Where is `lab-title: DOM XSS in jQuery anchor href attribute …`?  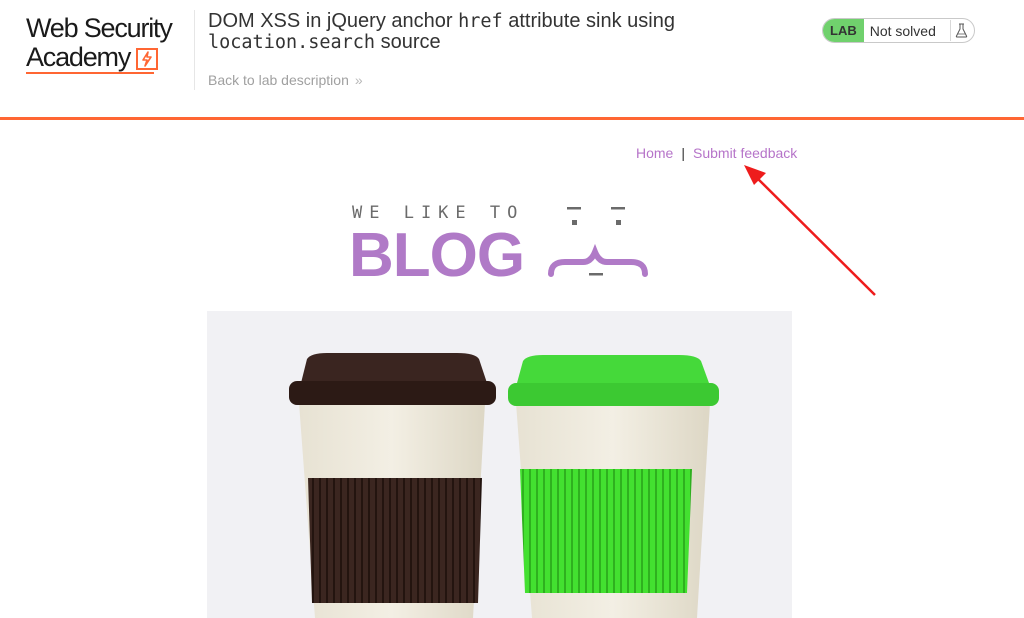 lab-title: DOM XSS in jQuery anchor href attribute … is located at coordinates (488, 32).